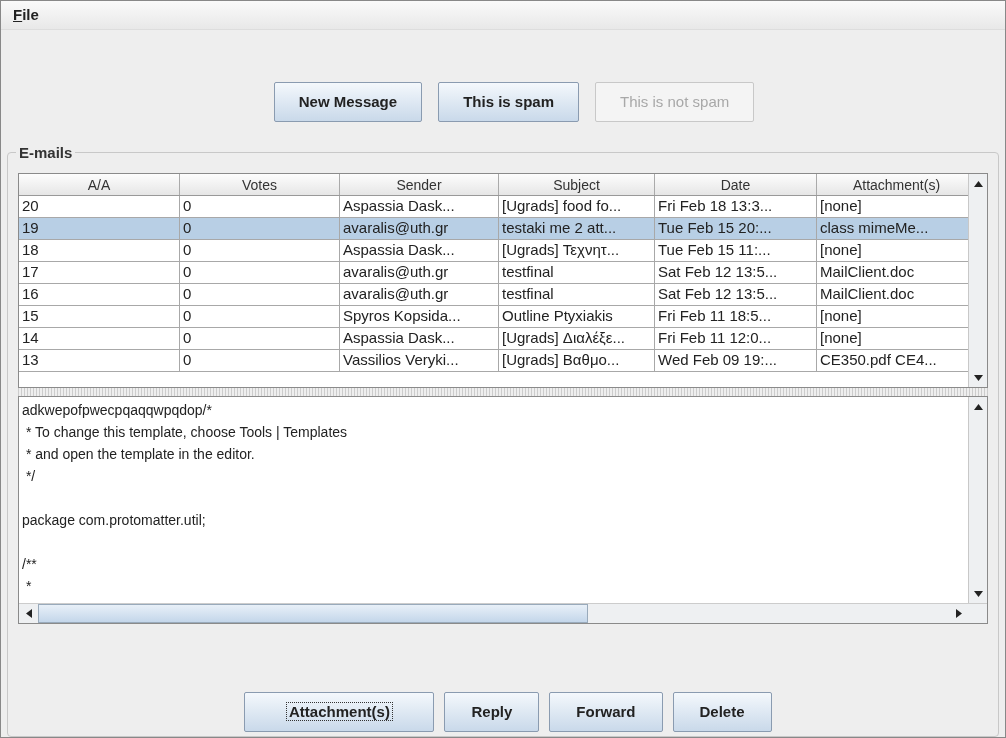 This screenshot has height=738, width=1006. Describe the element at coordinates (99, 272) in the screenshot. I see `table-cell: 17` at that location.